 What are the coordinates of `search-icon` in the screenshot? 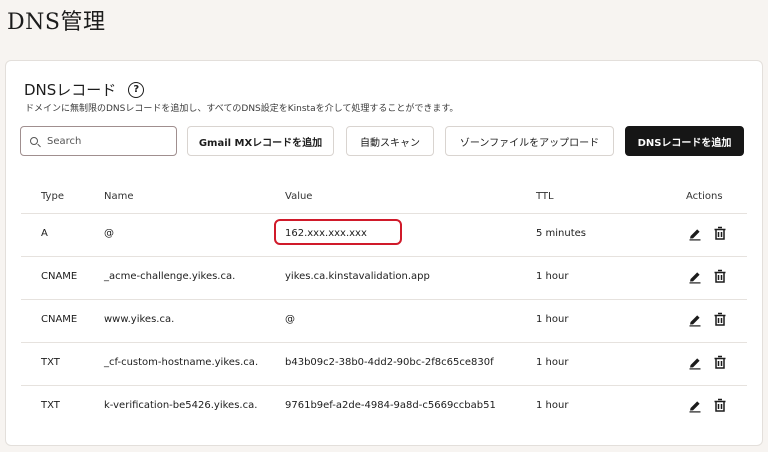 It's located at (34, 141).